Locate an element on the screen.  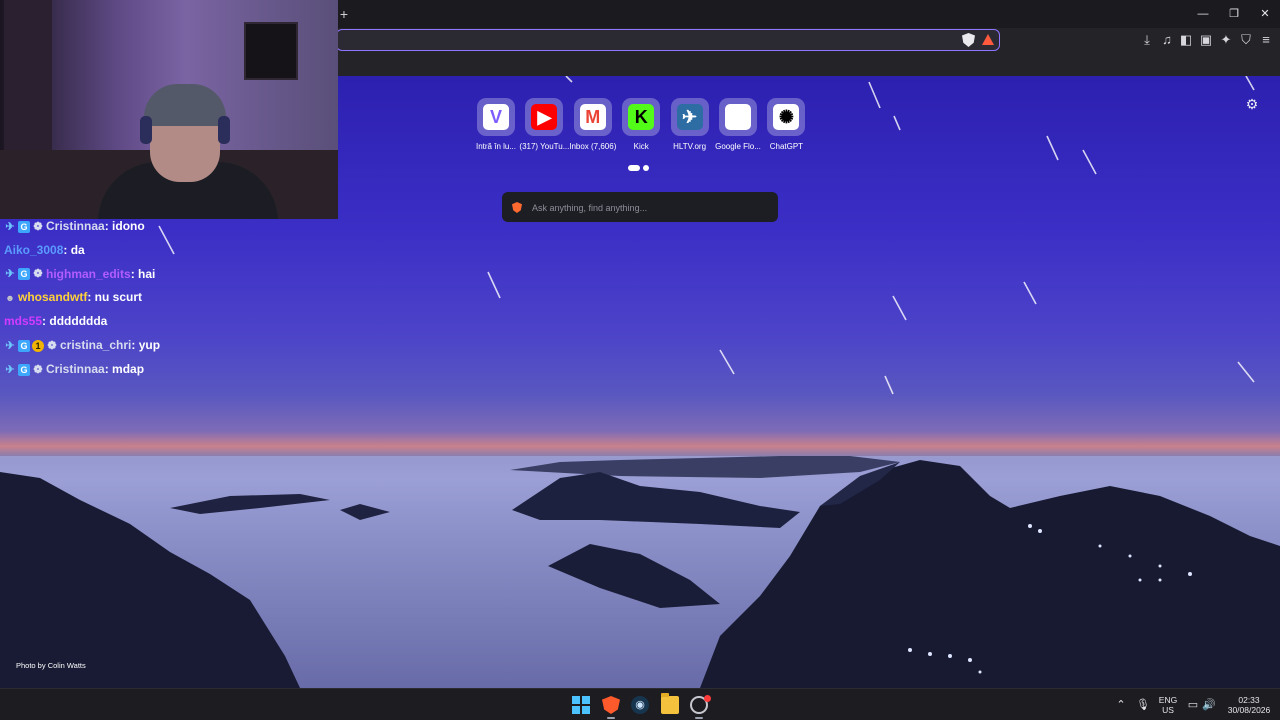
chat-text: idono is located at coordinates (128, 226).